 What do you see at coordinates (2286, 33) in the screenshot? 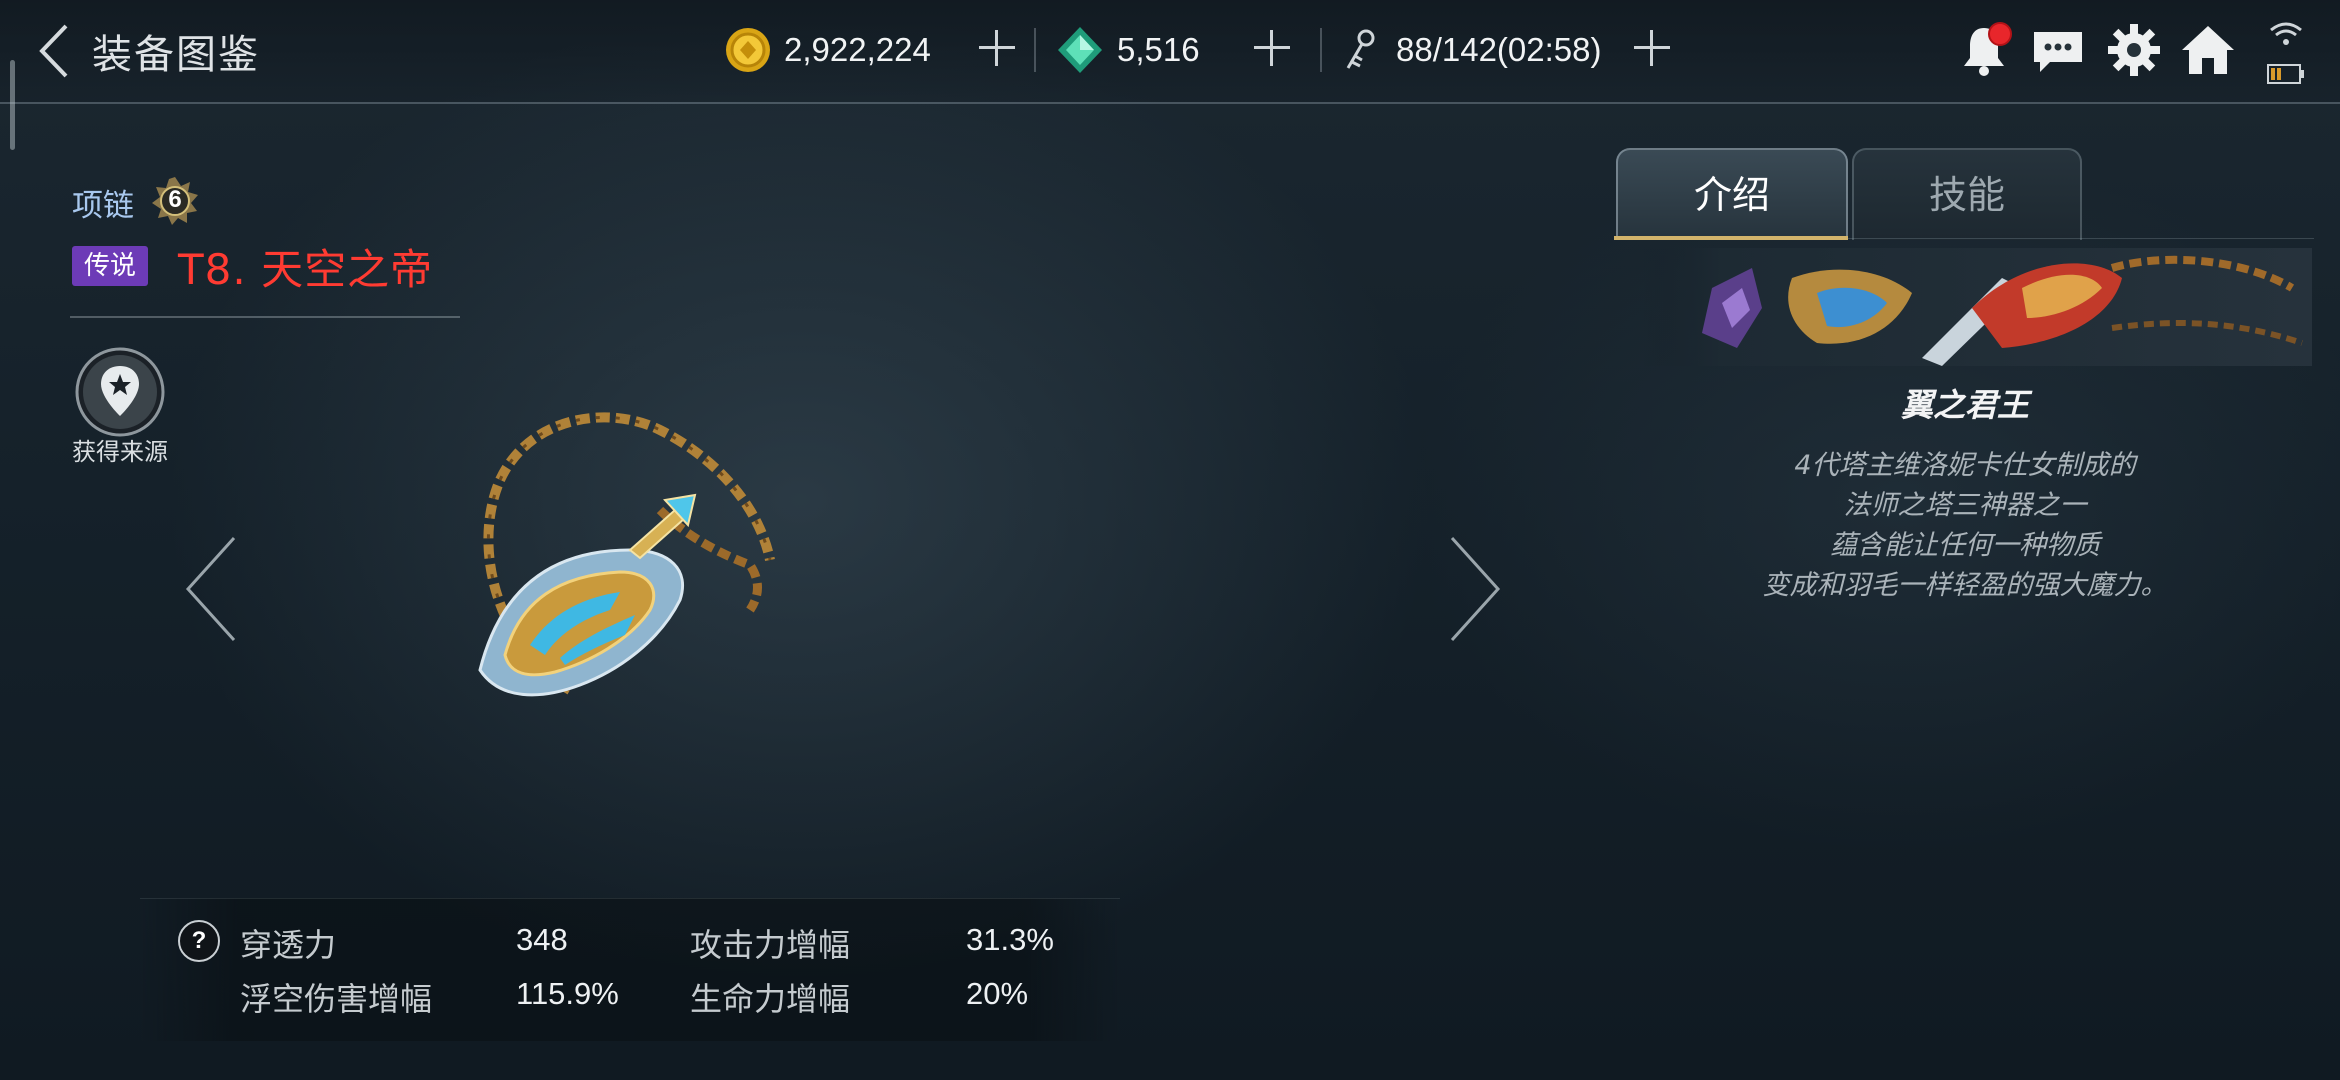
I see `wifi-icon` at bounding box center [2286, 33].